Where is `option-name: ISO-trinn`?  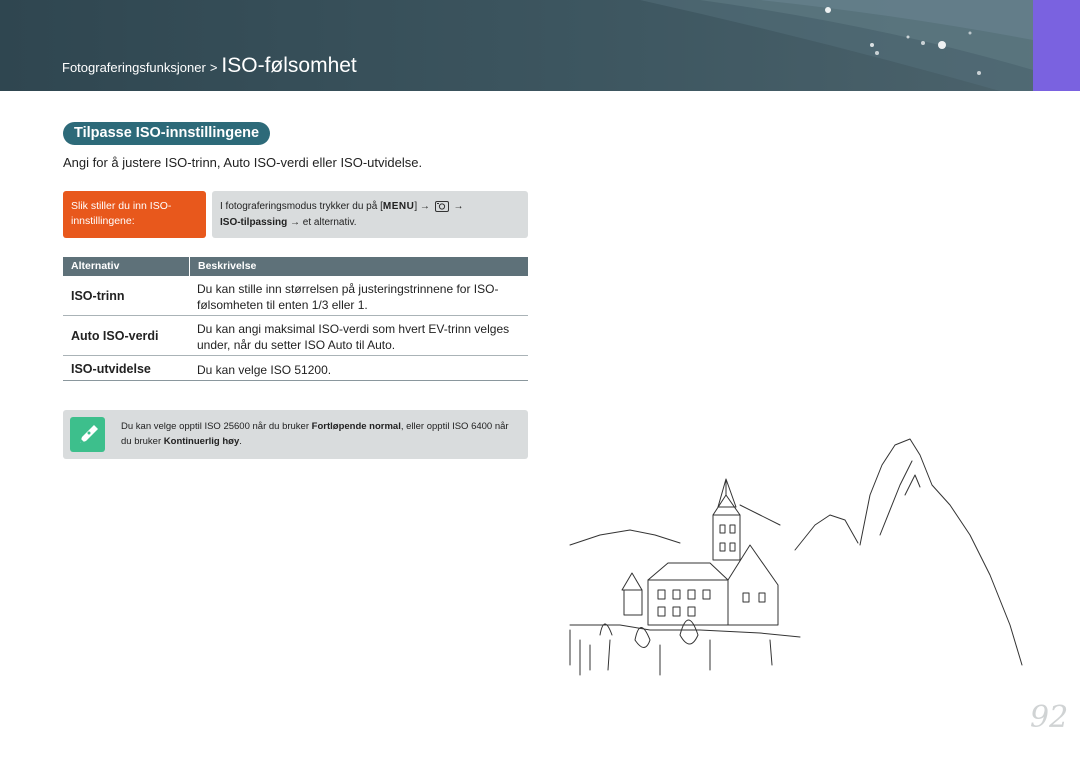
option-name: ISO-trinn is located at coordinates (98, 296).